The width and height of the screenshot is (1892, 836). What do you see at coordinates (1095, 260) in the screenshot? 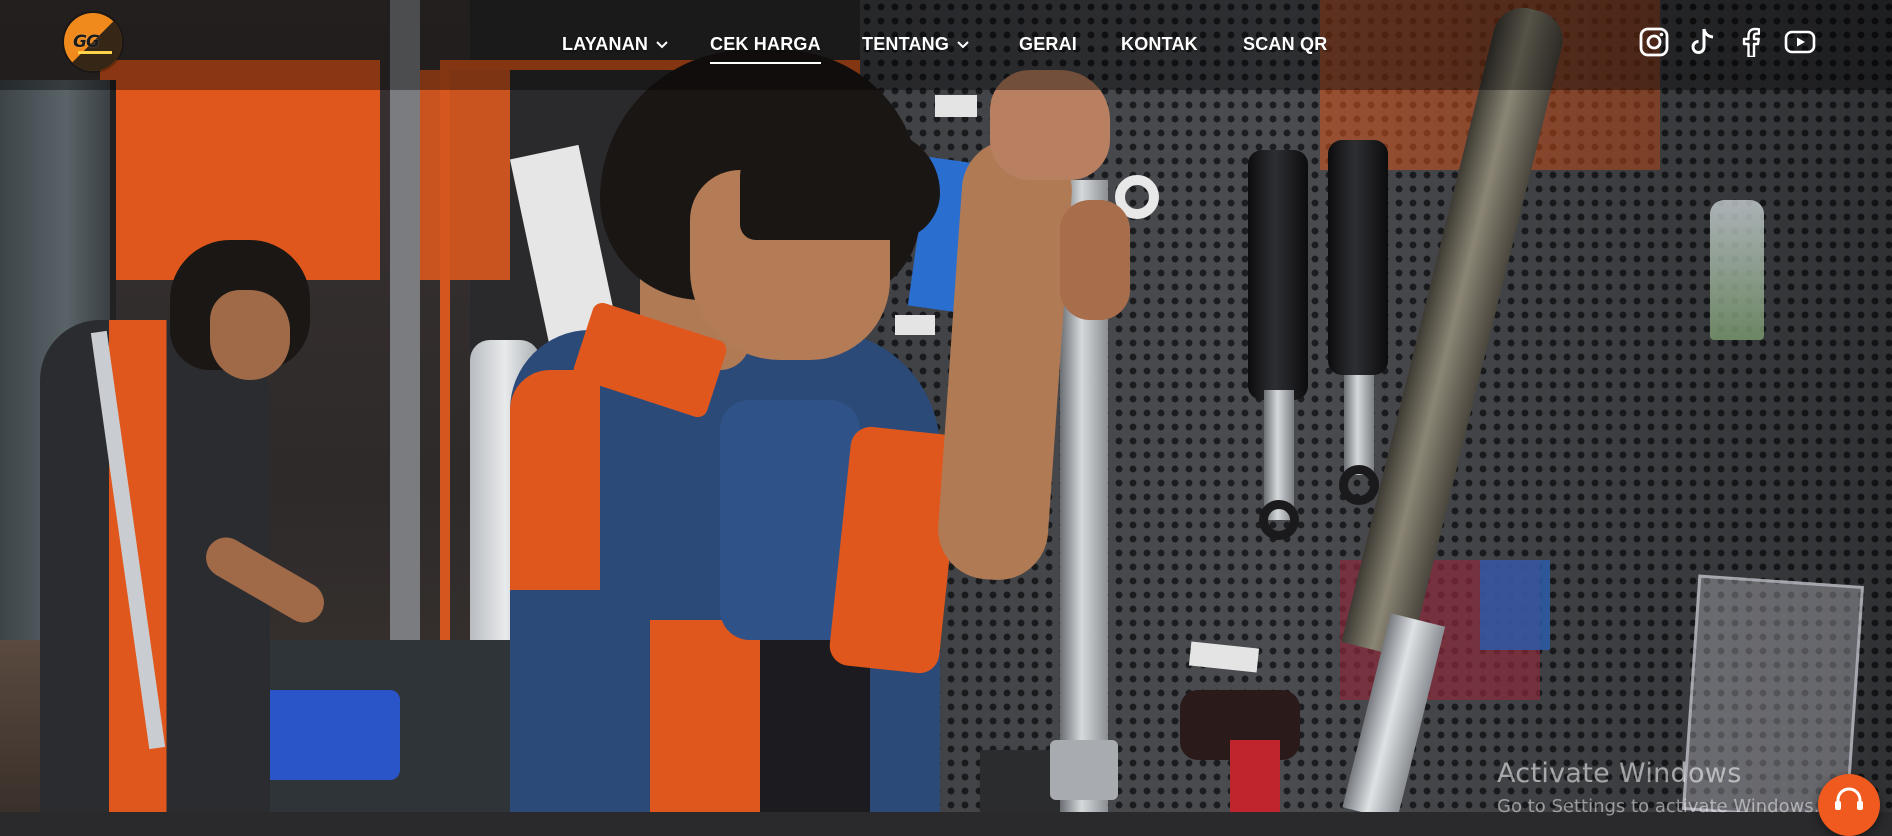
I see `mechanic-hand` at bounding box center [1095, 260].